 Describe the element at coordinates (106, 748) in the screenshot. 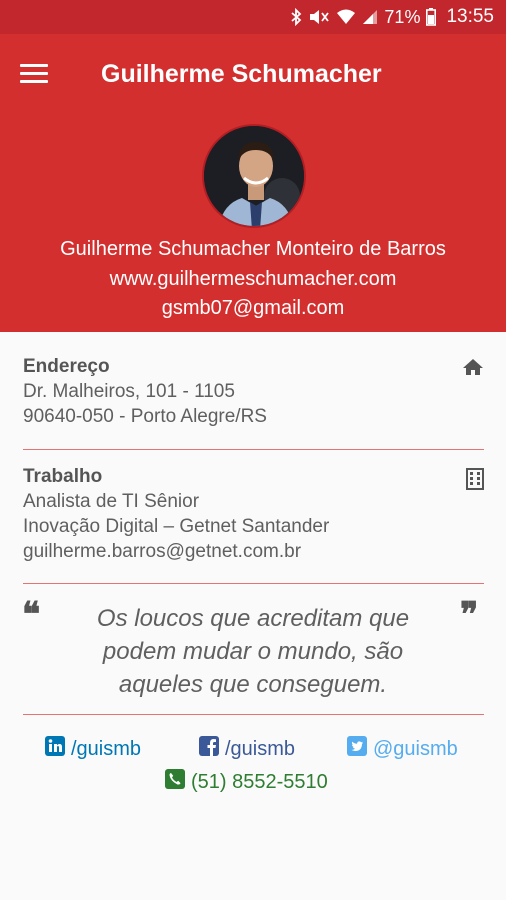

I see `linkedin-handle: /guismb` at that location.